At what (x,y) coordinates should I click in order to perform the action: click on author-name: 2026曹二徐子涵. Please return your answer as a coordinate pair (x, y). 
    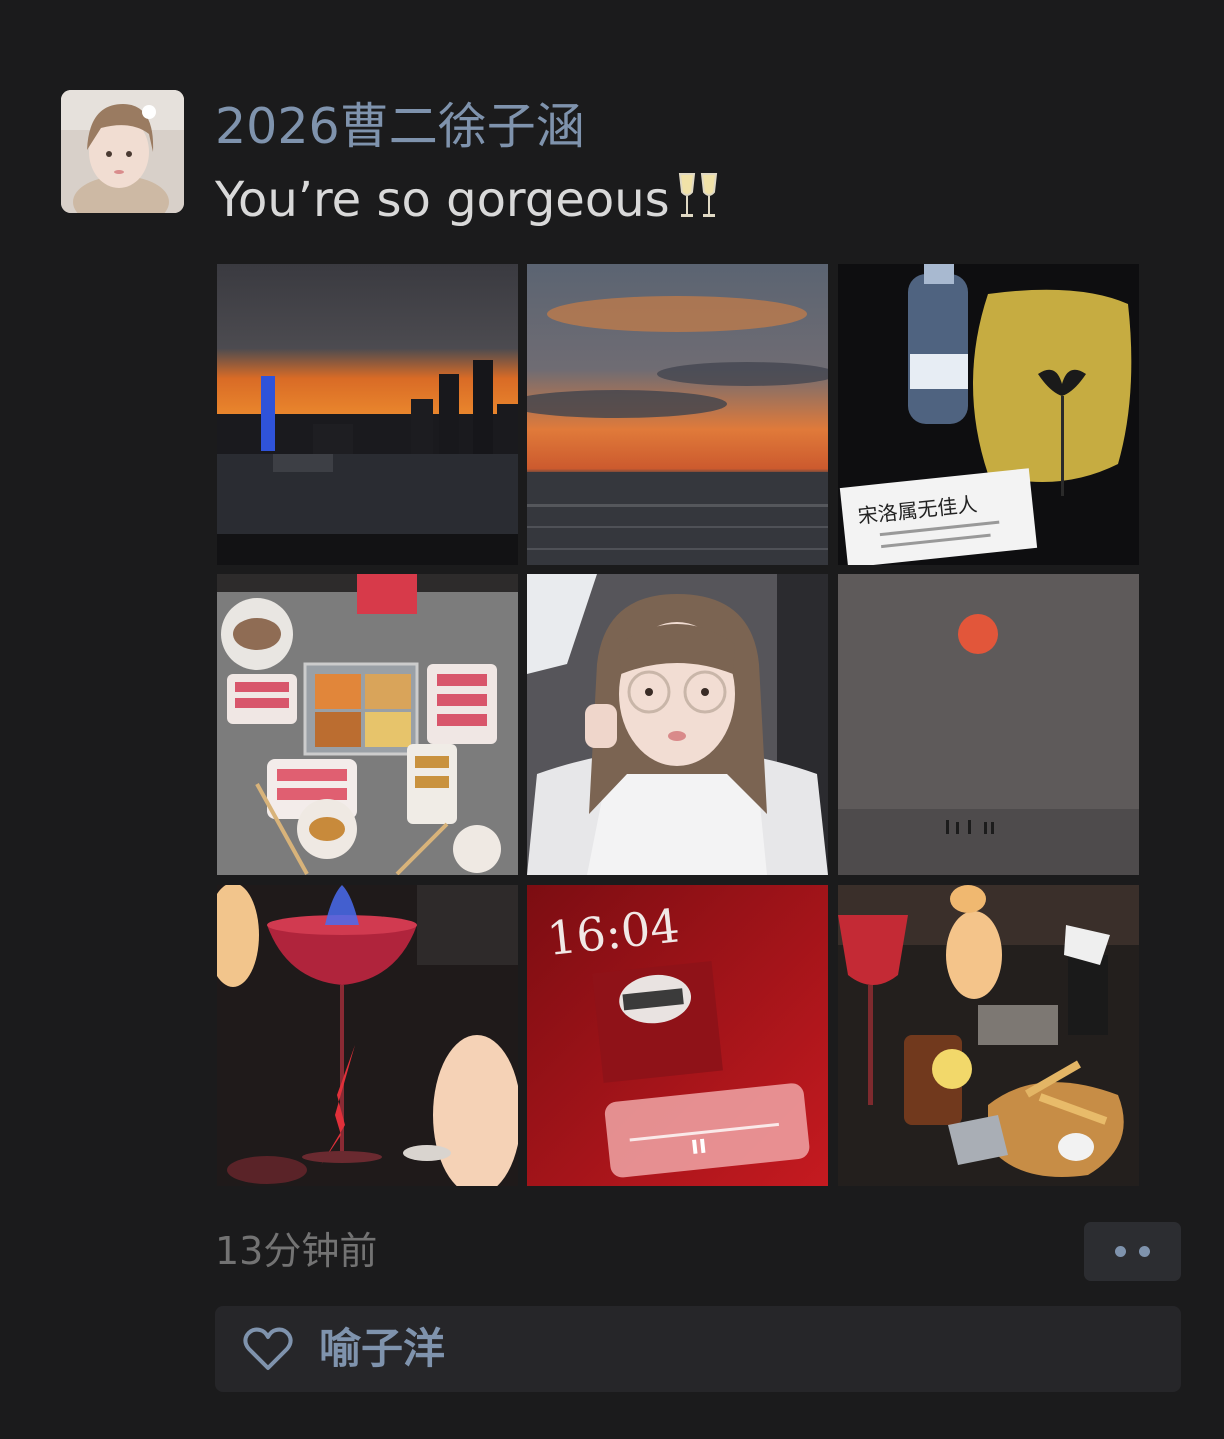
    Looking at the image, I should click on (400, 127).